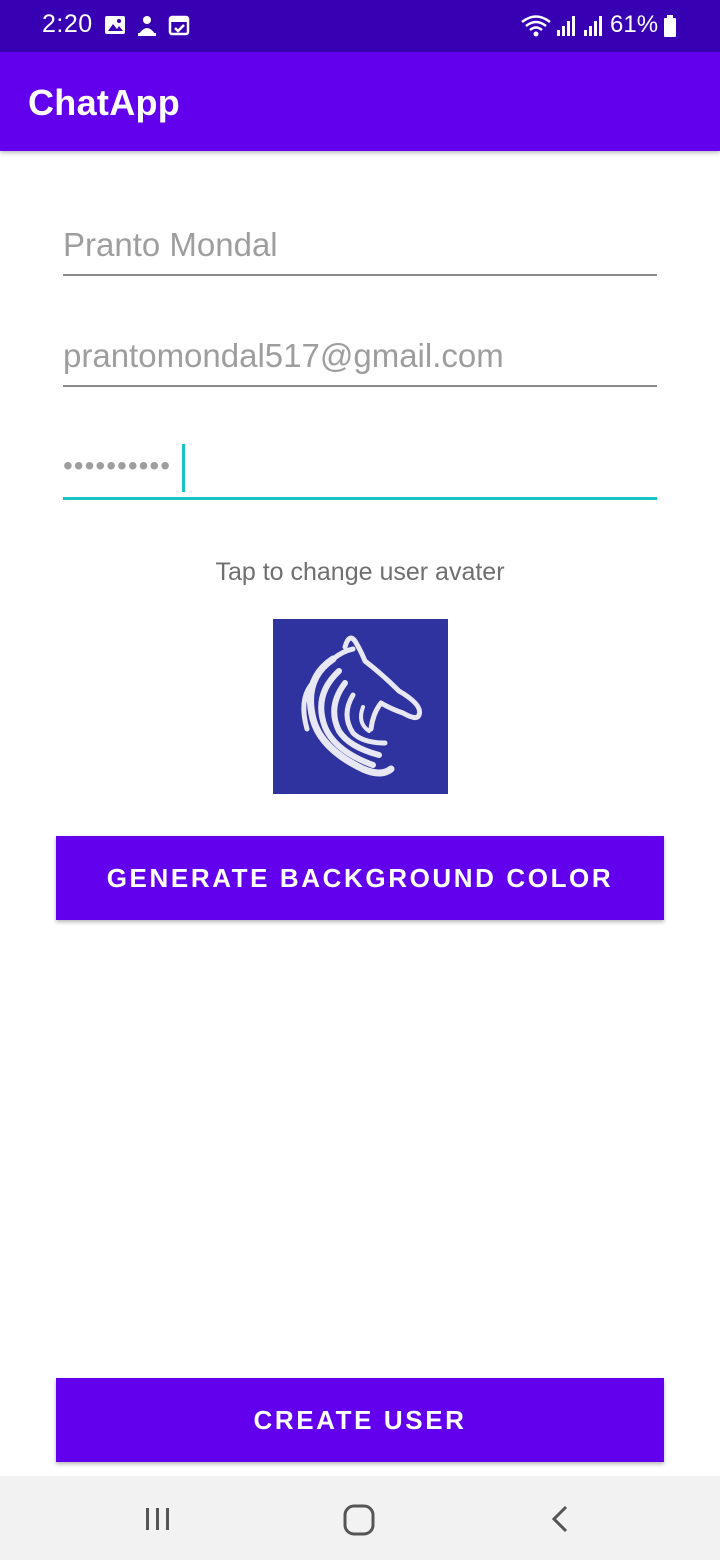 This screenshot has width=720, height=1560. I want to click on battery-icon, so click(670, 26).